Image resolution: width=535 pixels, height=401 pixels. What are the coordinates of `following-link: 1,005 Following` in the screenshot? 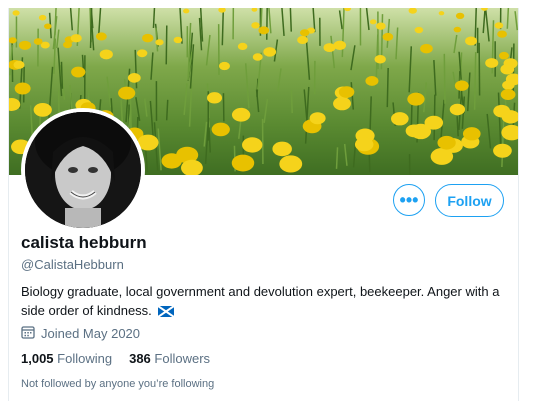 It's located at (66, 358).